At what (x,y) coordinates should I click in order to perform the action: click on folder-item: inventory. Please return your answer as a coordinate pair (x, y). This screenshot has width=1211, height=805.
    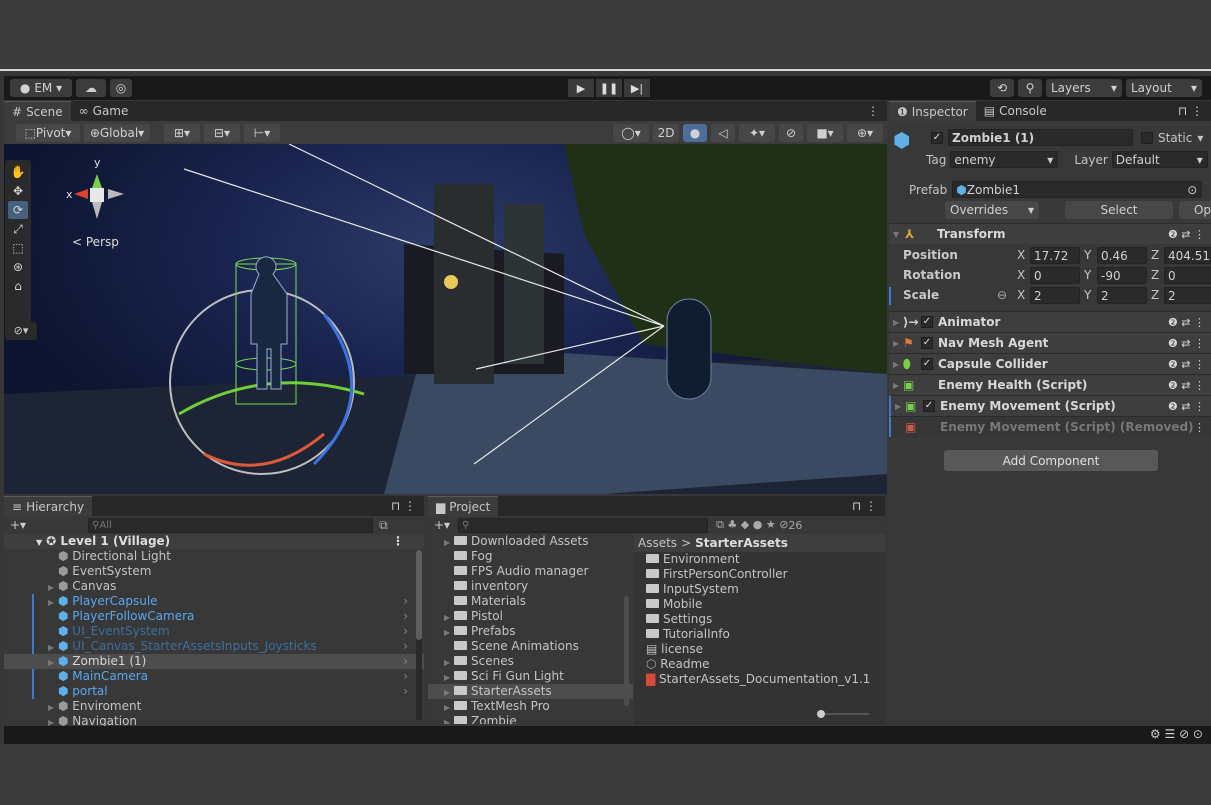
    Looking at the image, I should click on (530, 586).